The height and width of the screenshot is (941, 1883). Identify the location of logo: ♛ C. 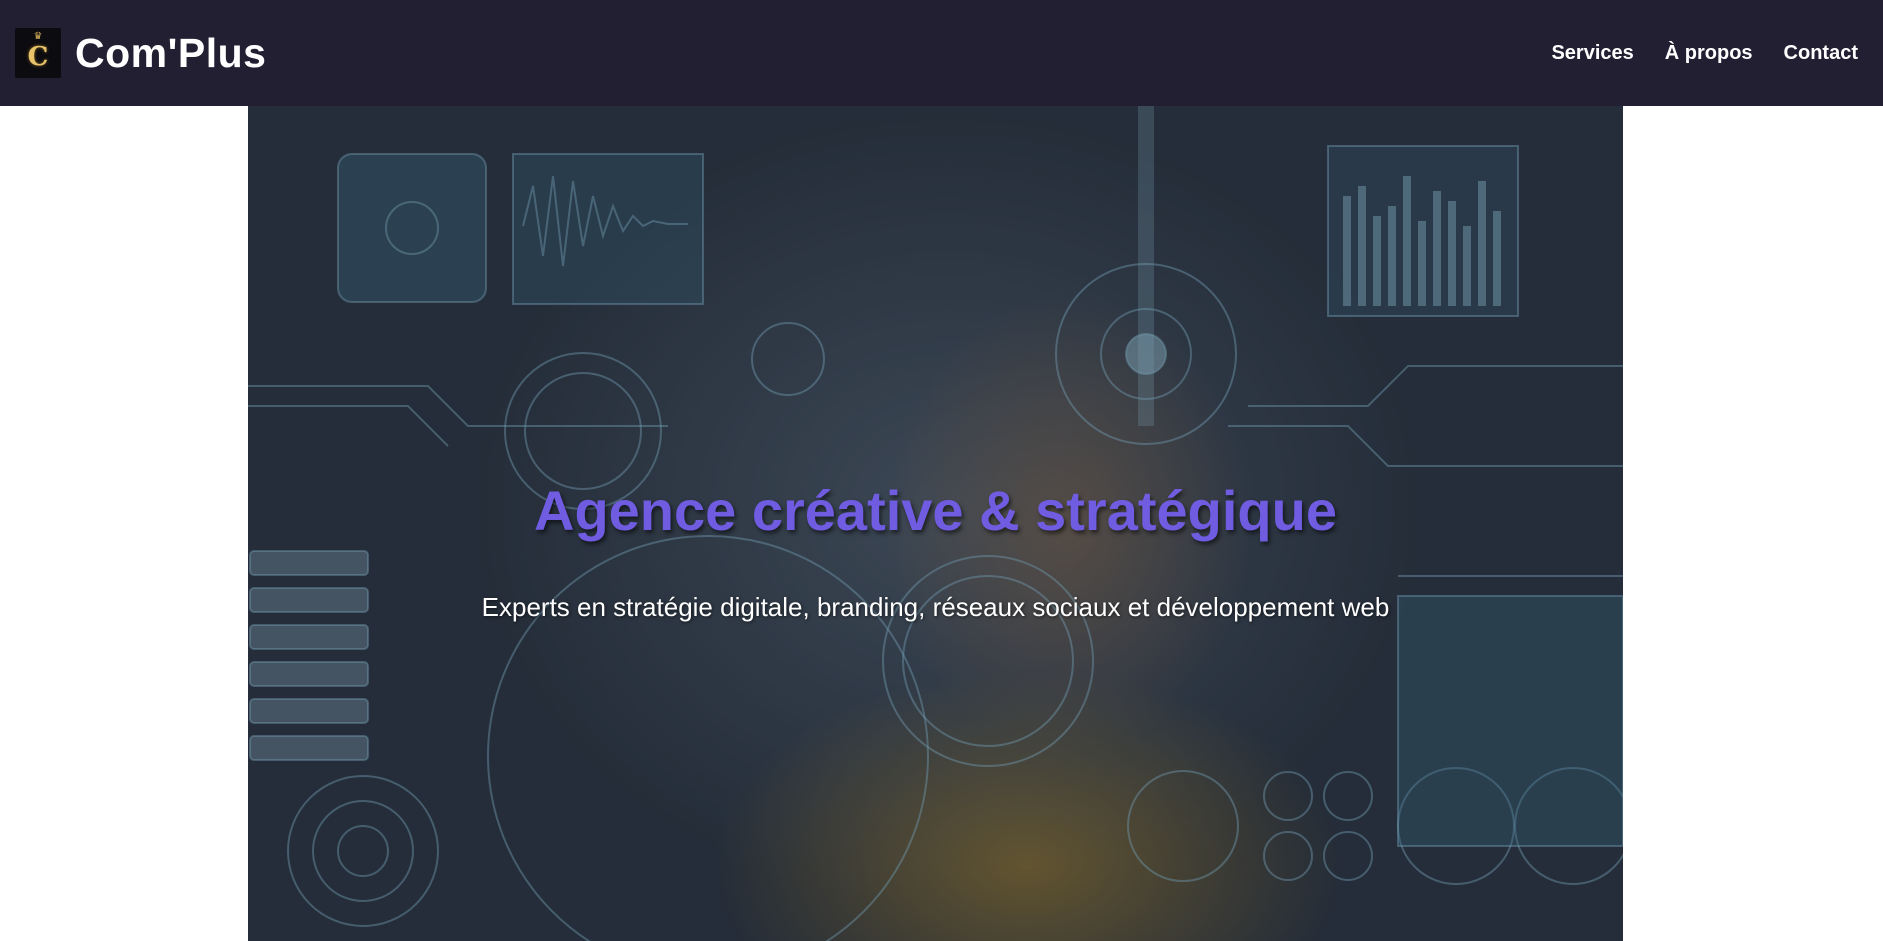
(38, 53).